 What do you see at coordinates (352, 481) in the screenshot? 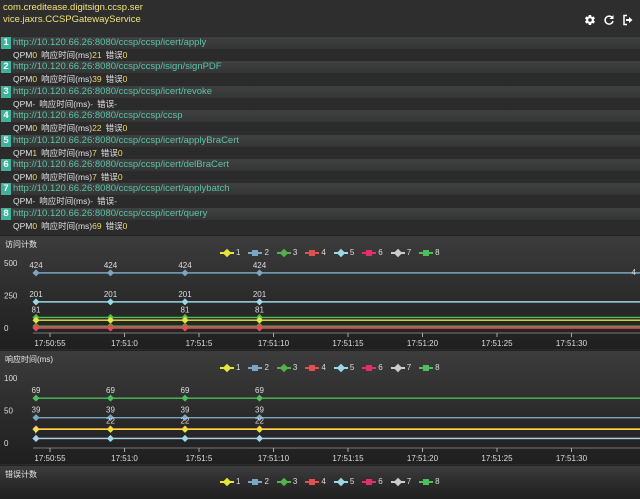
I see `legend-label: 5` at bounding box center [352, 481].